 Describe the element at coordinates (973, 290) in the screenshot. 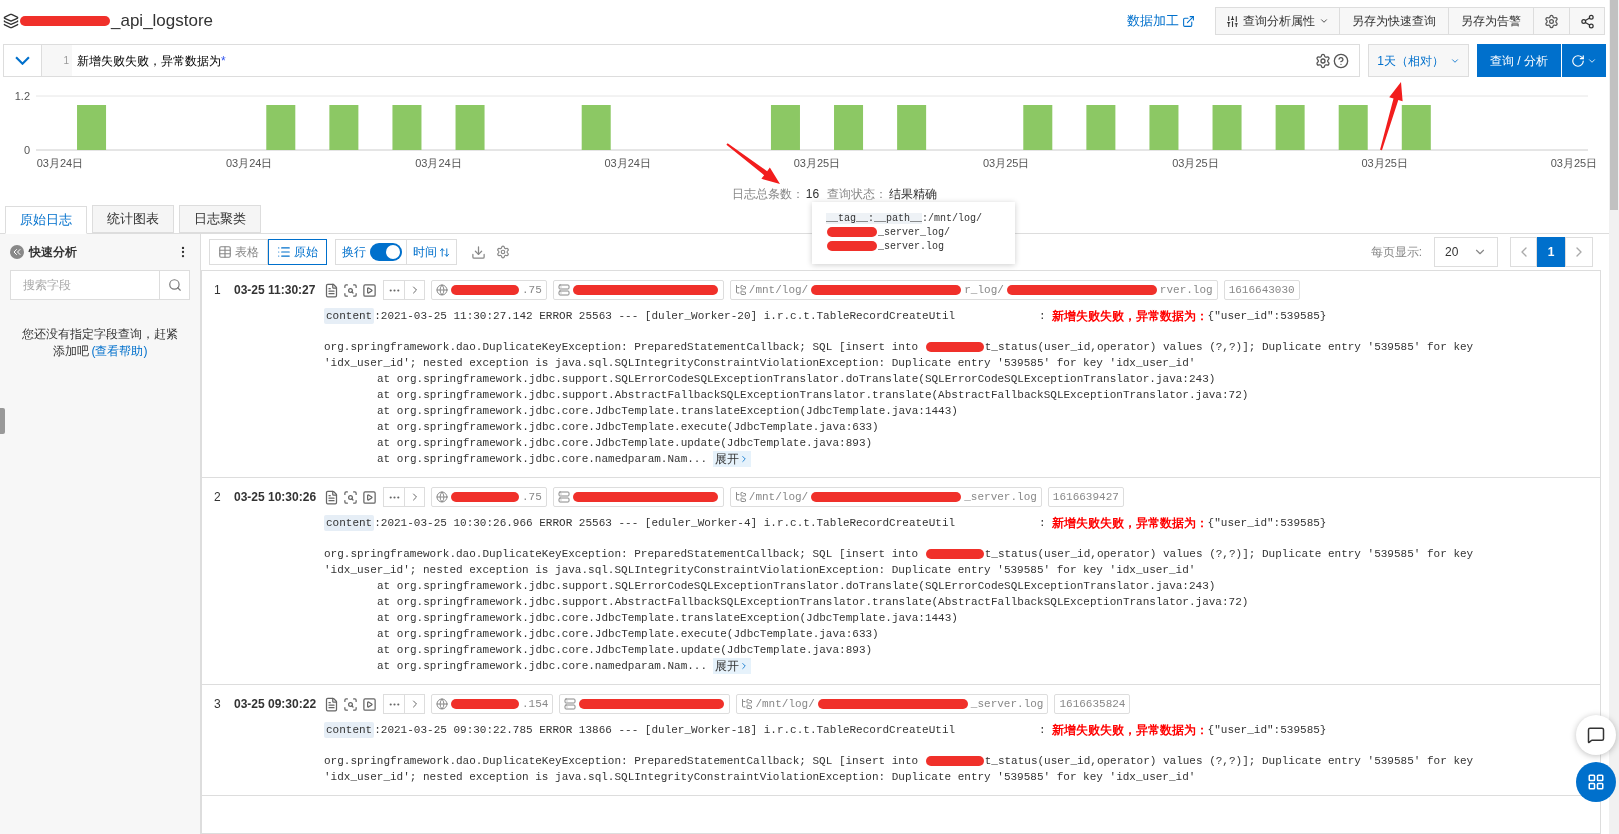

I see `path-tag: /mnt/log/ r_log/ rver.log` at that location.